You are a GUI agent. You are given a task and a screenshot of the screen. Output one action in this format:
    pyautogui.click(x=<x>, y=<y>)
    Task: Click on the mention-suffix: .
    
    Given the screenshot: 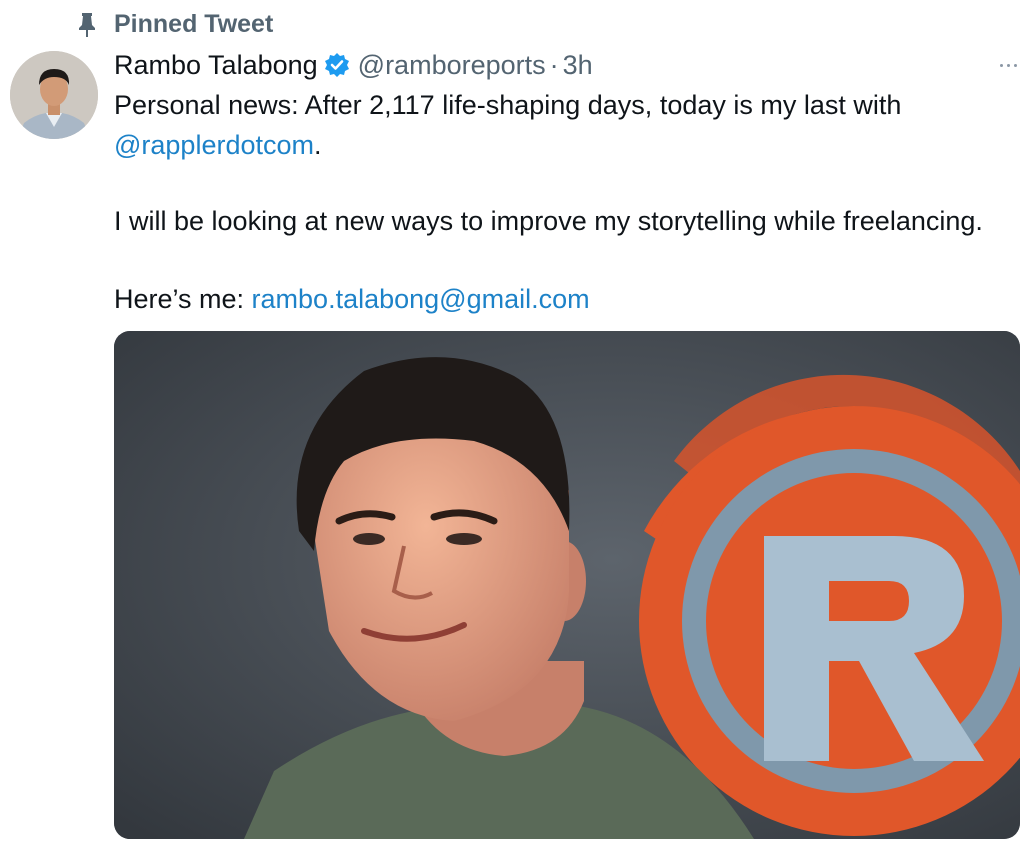 What is the action you would take?
    pyautogui.click(x=318, y=145)
    